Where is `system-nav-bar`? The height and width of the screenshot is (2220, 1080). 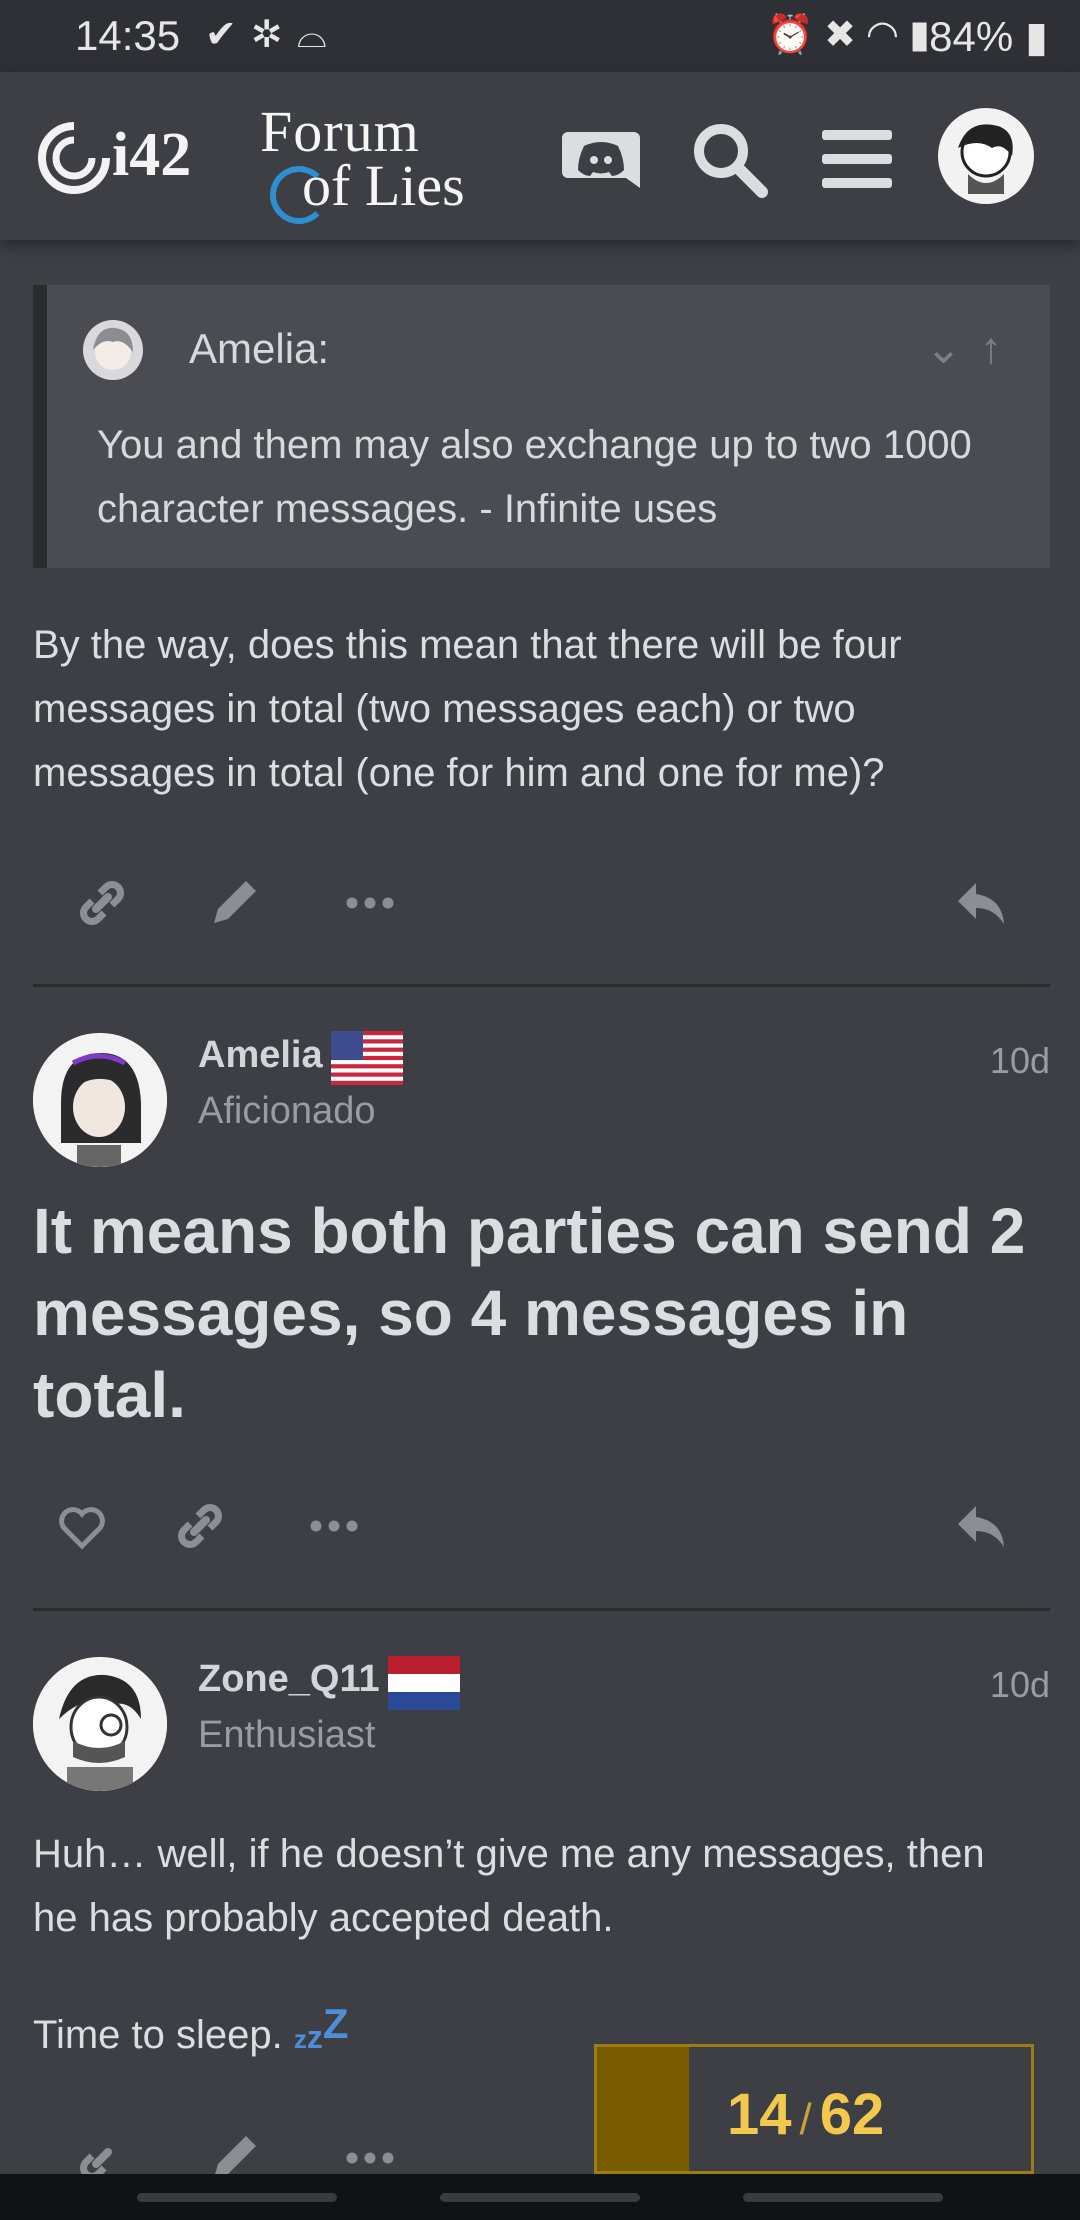
system-nav-bar is located at coordinates (540, 2197).